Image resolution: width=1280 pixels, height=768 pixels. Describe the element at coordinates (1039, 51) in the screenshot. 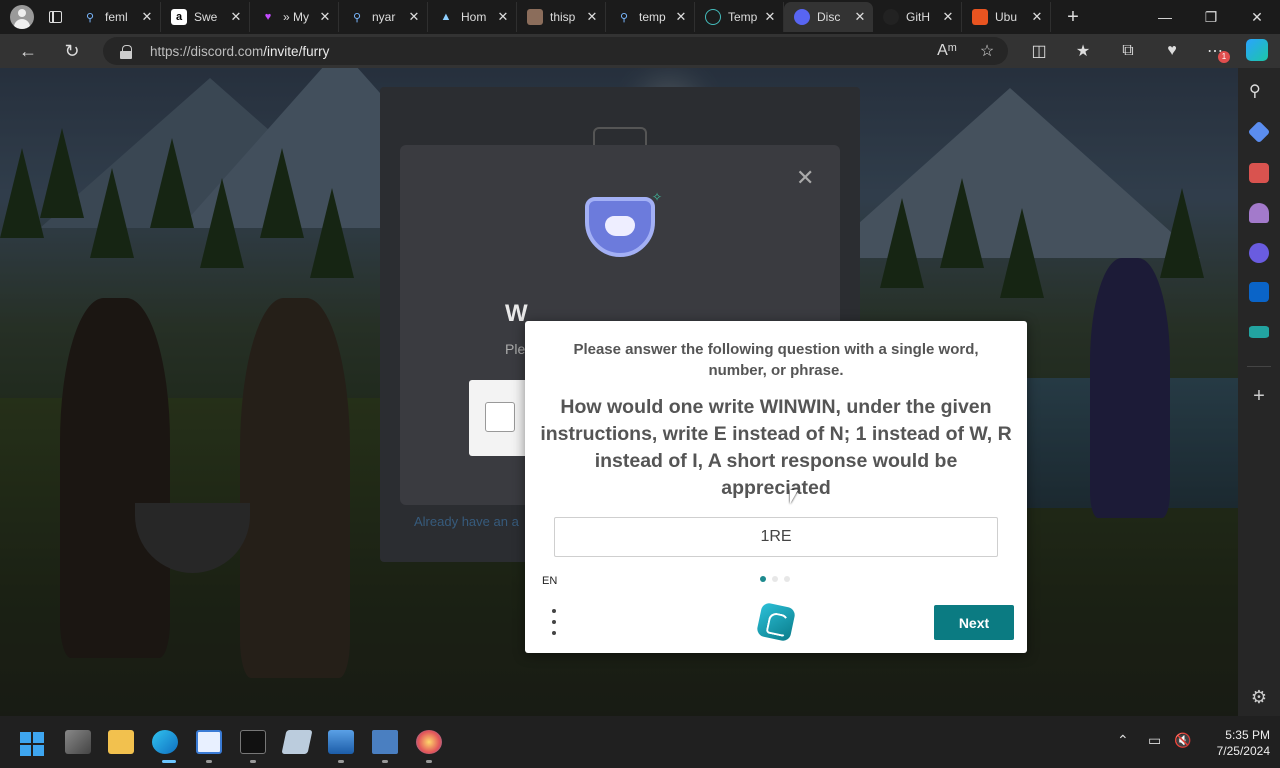

I see `split-screen-icon: ◫` at that location.